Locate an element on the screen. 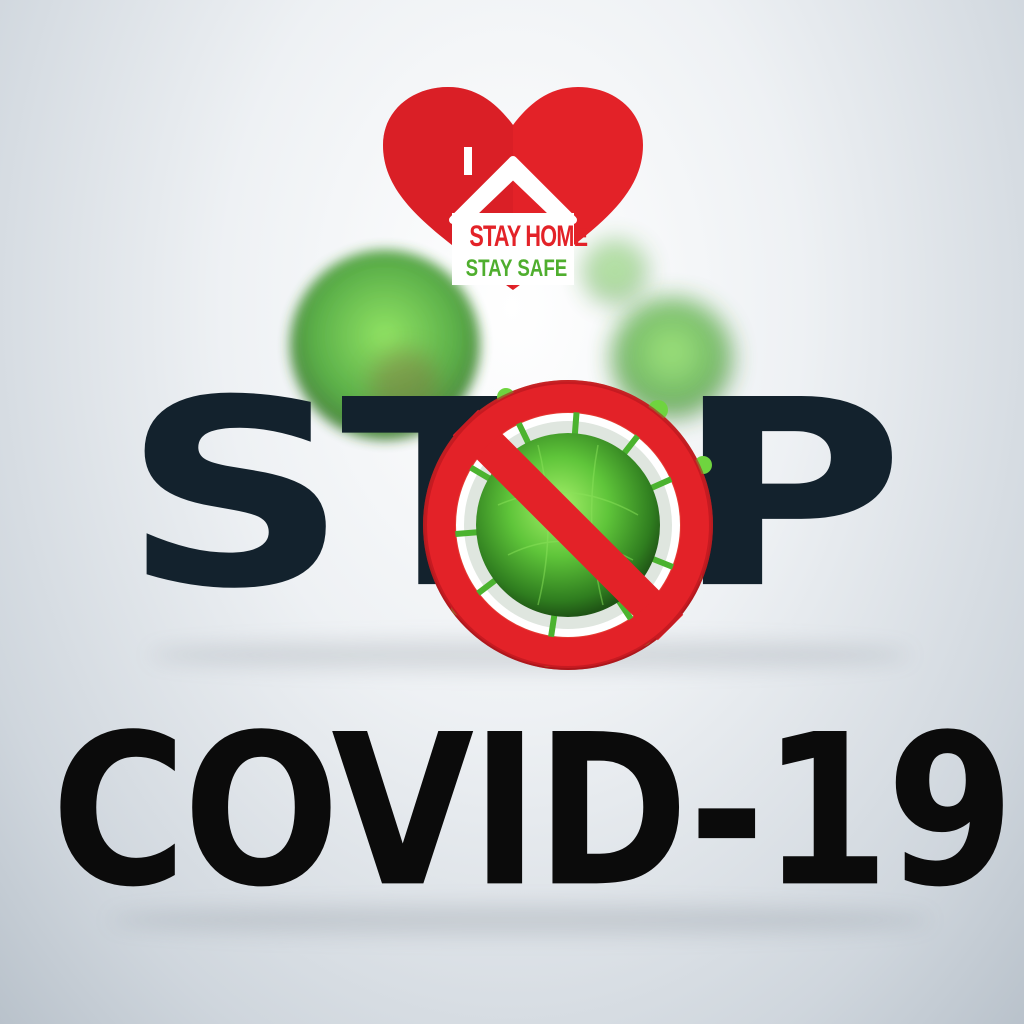 The width and height of the screenshot is (1024, 1024). logo-line-1: STAY HOME is located at coordinates (528, 236).